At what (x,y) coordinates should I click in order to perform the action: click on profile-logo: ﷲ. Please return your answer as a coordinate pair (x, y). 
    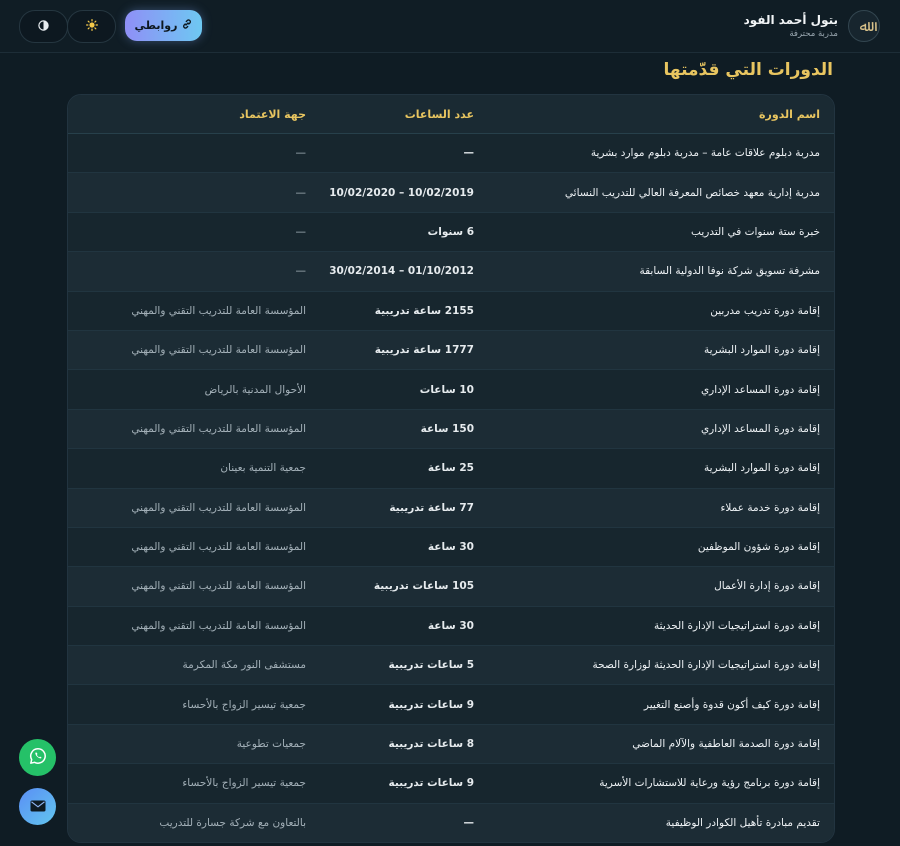
    Looking at the image, I should click on (864, 26).